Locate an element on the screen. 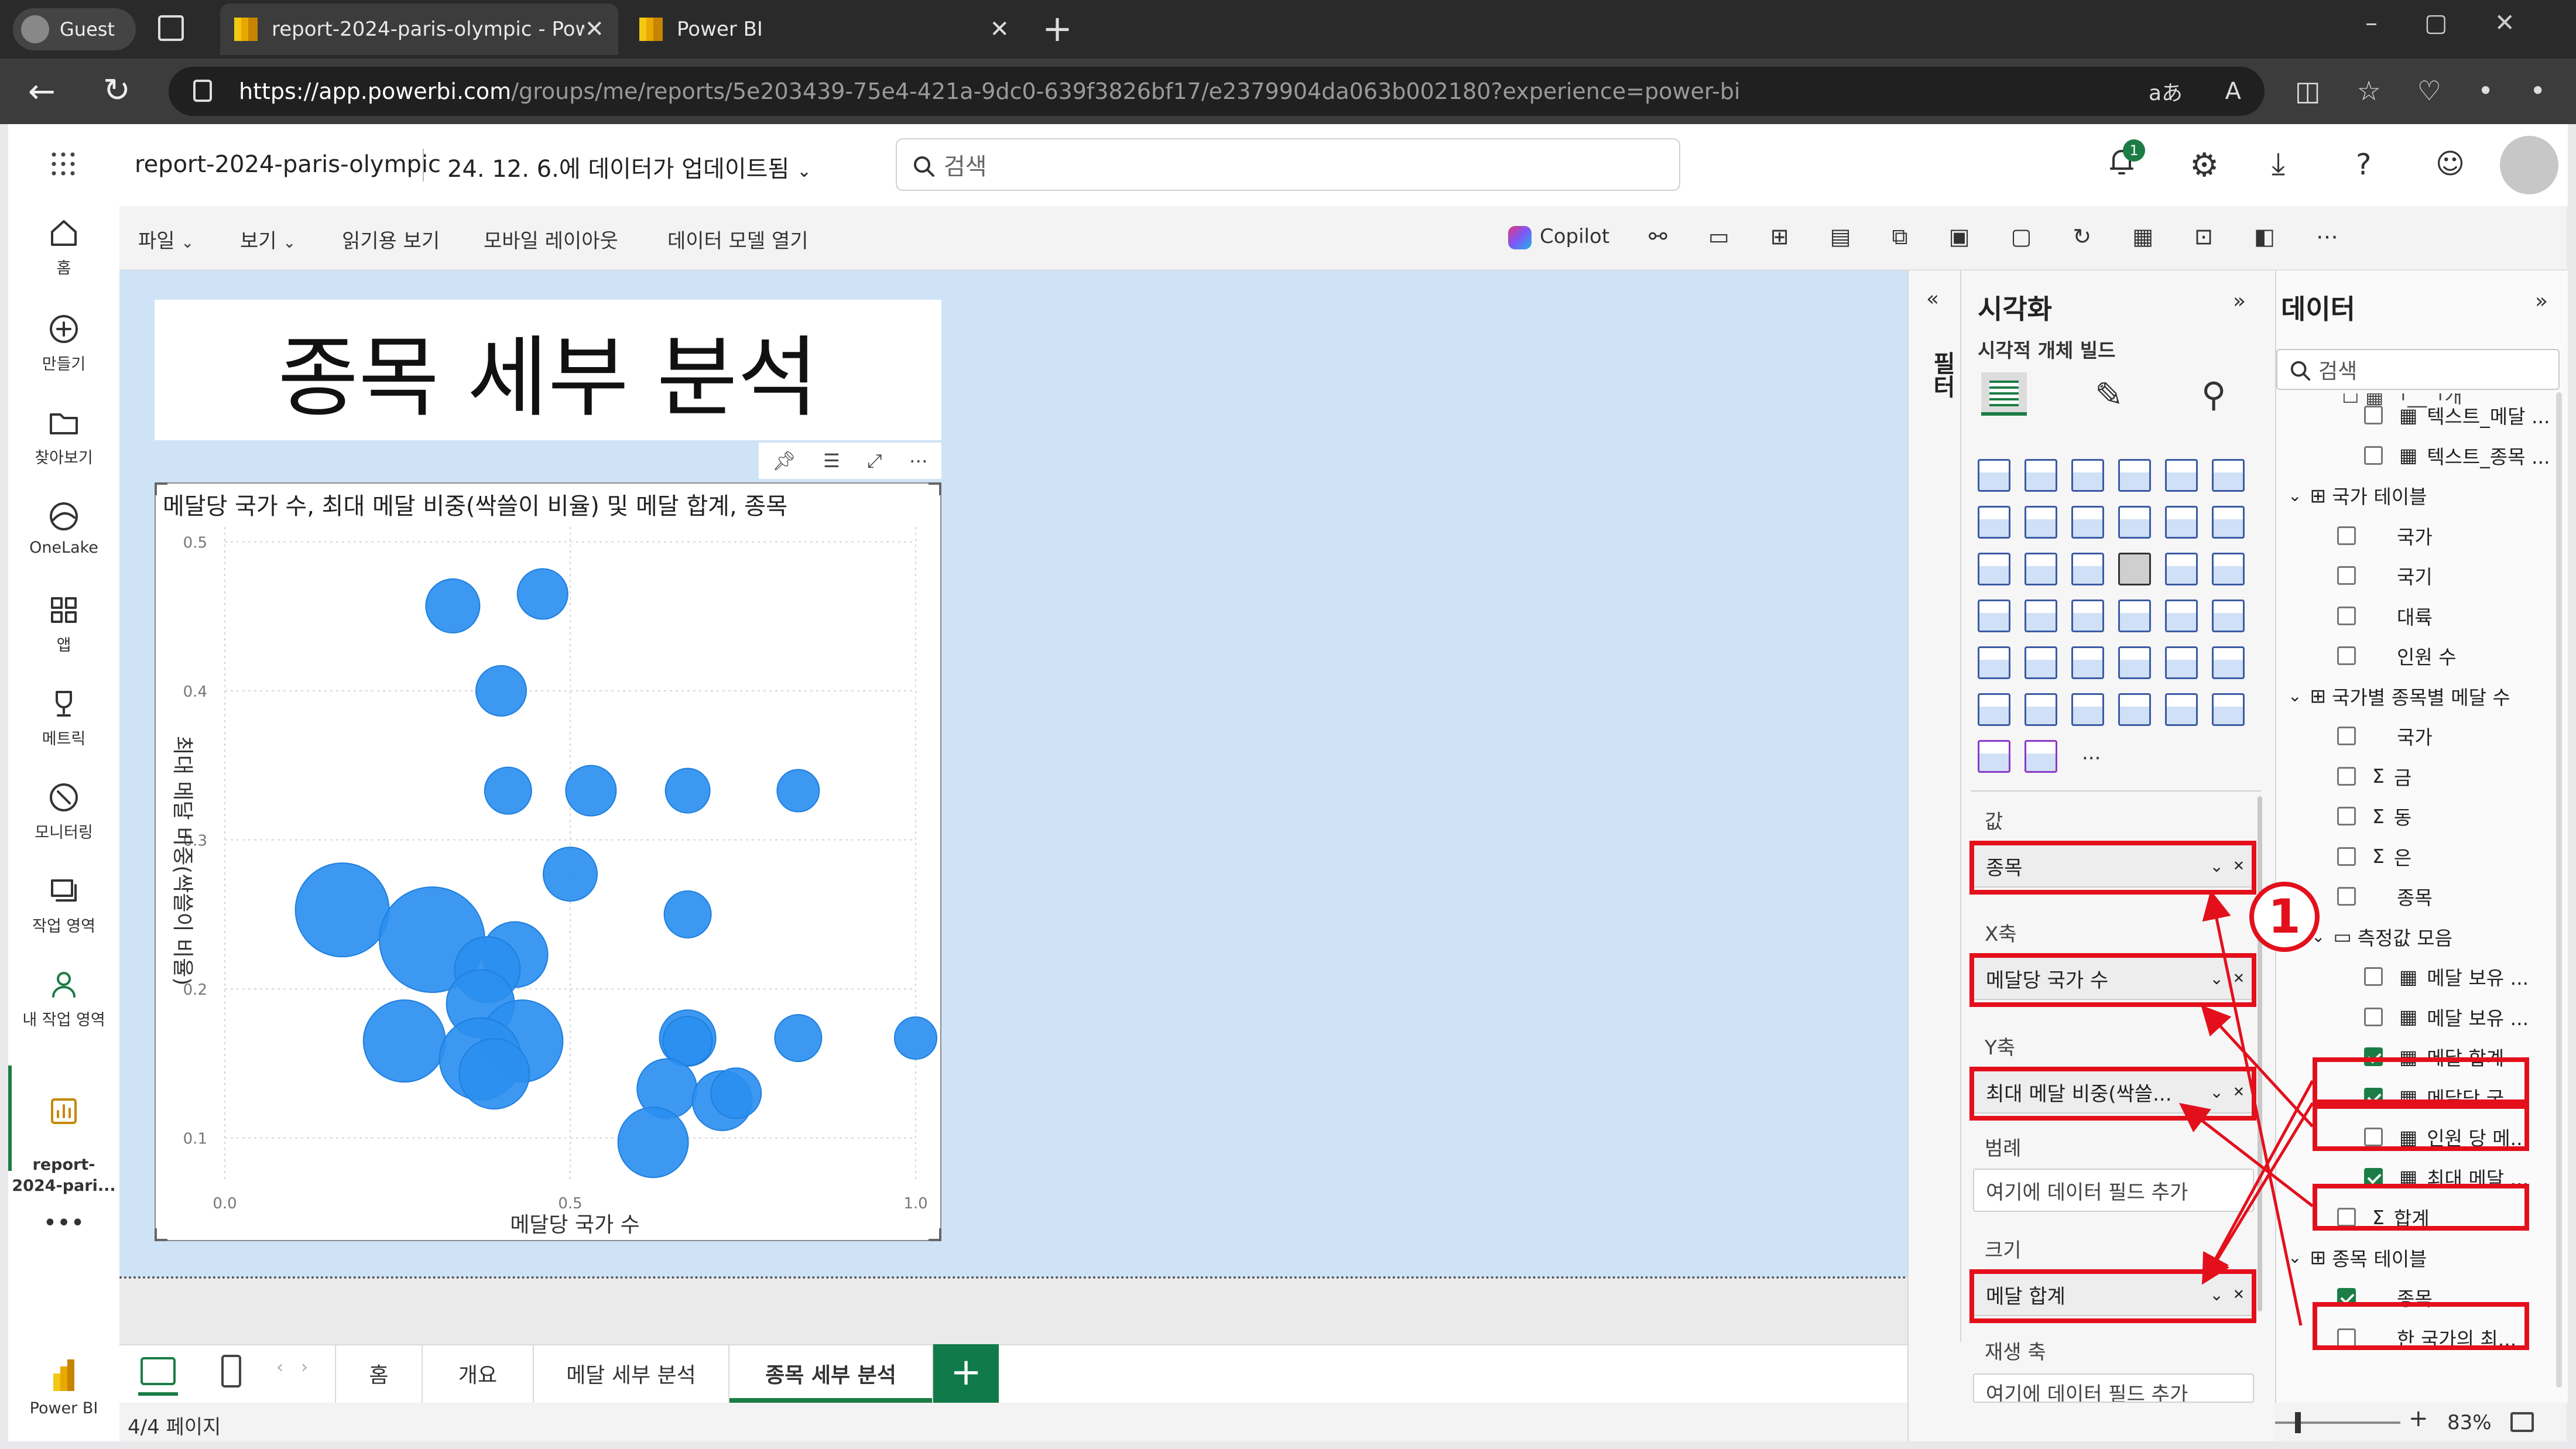 The width and height of the screenshot is (2576, 1449). report-name: report-2024-paris-olympic is located at coordinates (288, 164).